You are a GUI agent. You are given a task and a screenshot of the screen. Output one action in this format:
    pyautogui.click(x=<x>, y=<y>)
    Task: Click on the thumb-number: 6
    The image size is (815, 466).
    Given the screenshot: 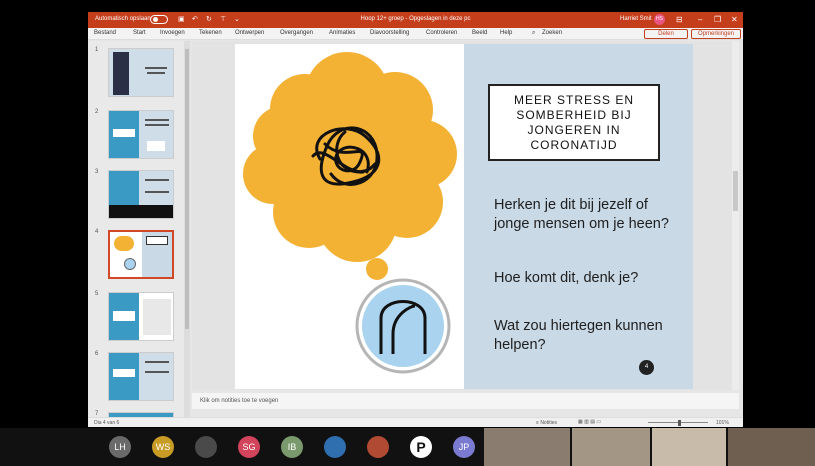 What is the action you would take?
    pyautogui.click(x=97, y=354)
    